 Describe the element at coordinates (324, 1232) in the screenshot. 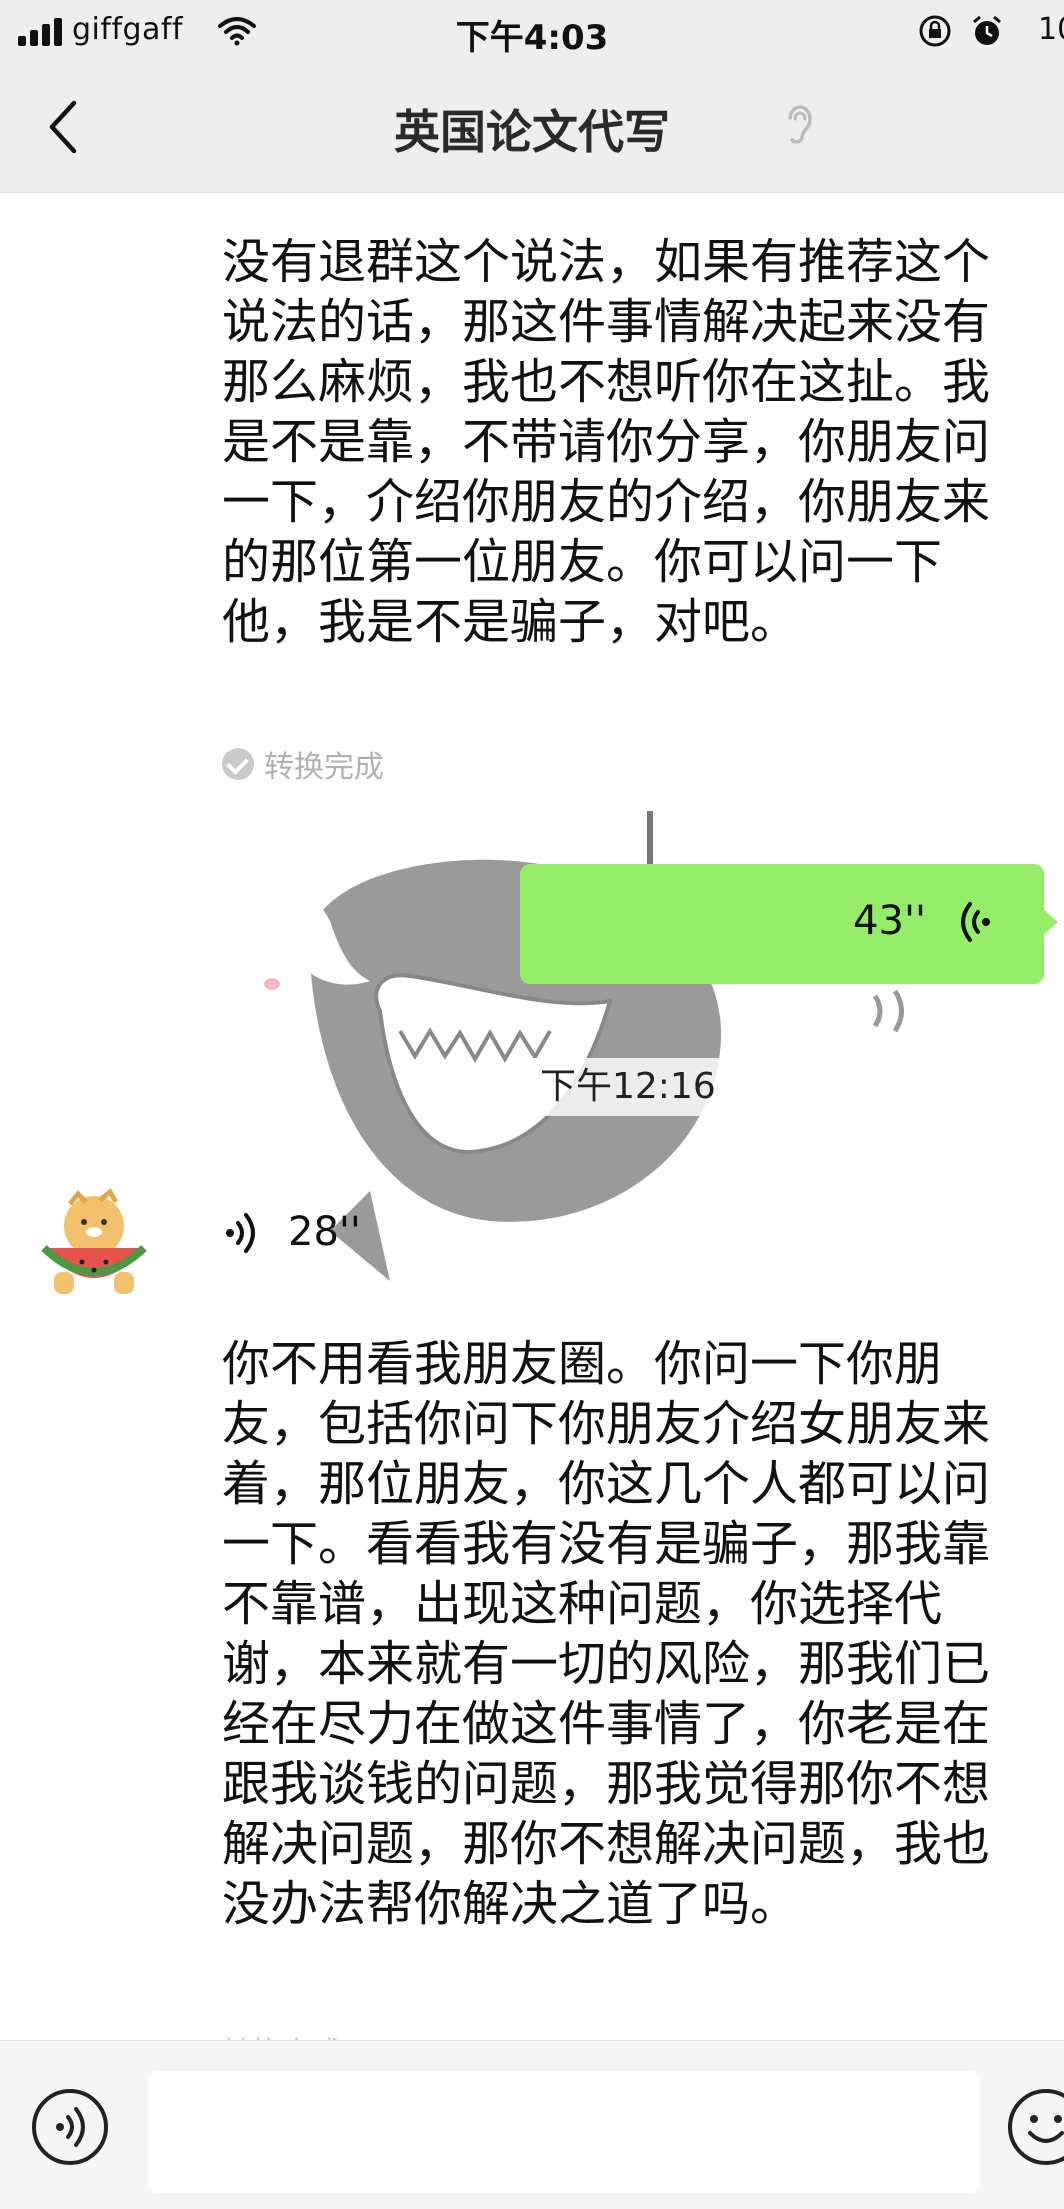

I see `voice-duration: 28''` at that location.